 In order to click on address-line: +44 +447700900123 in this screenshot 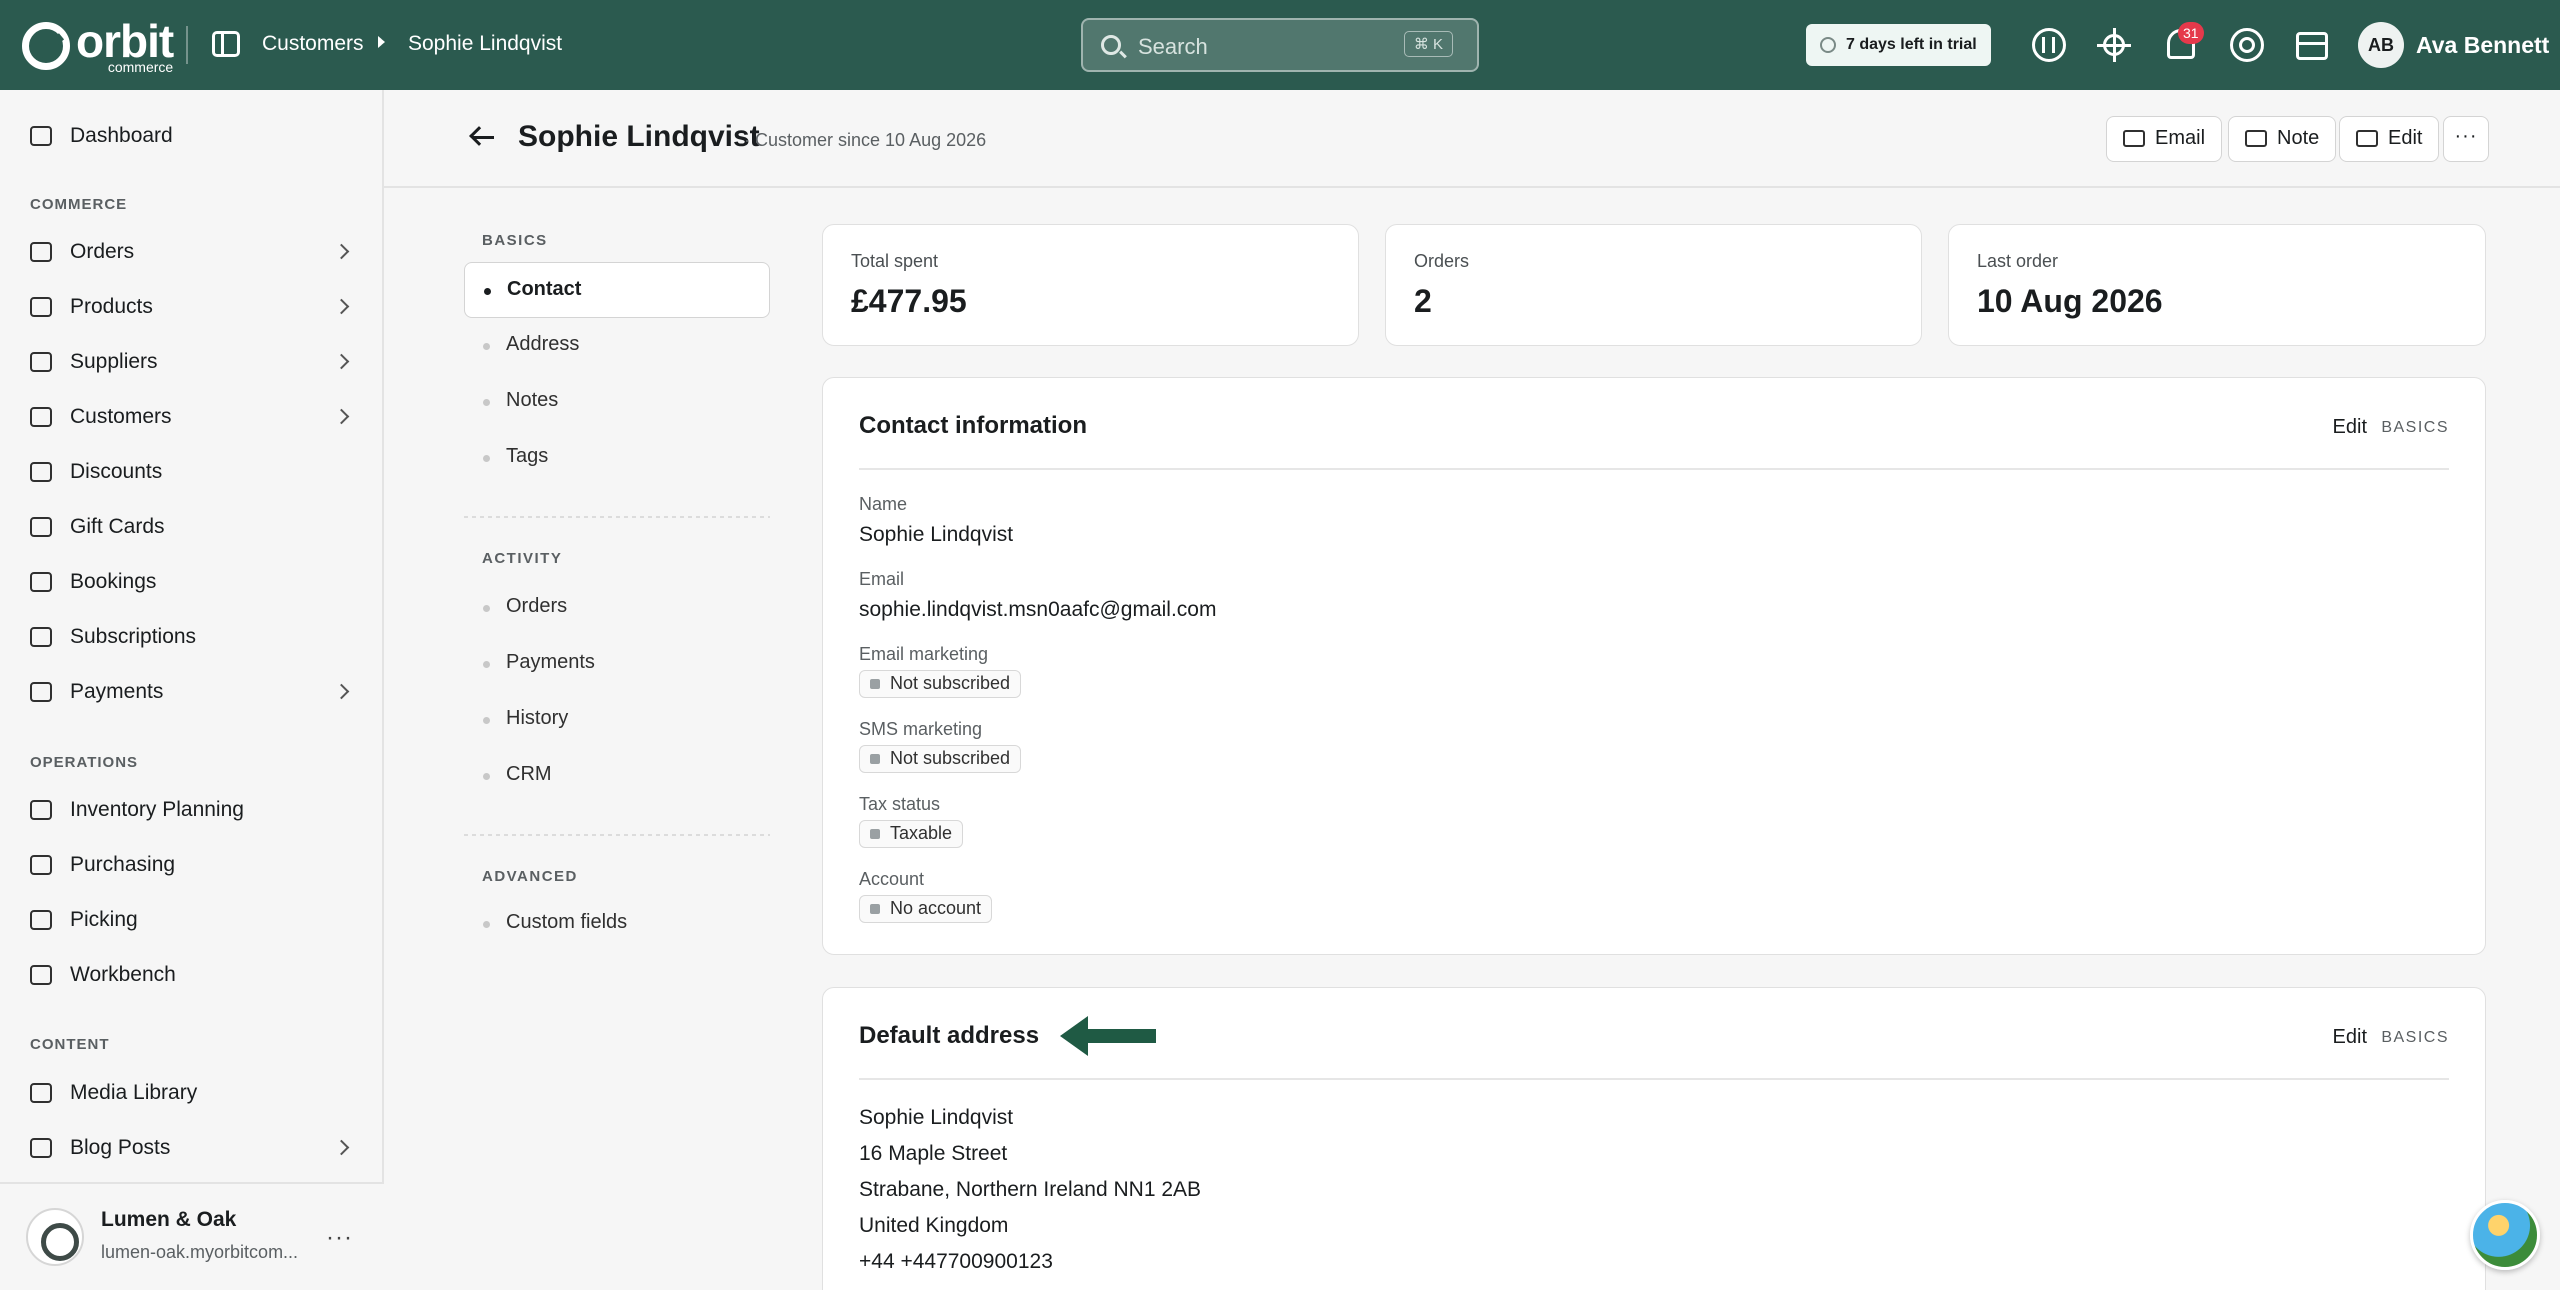, I will do `click(956, 1261)`.